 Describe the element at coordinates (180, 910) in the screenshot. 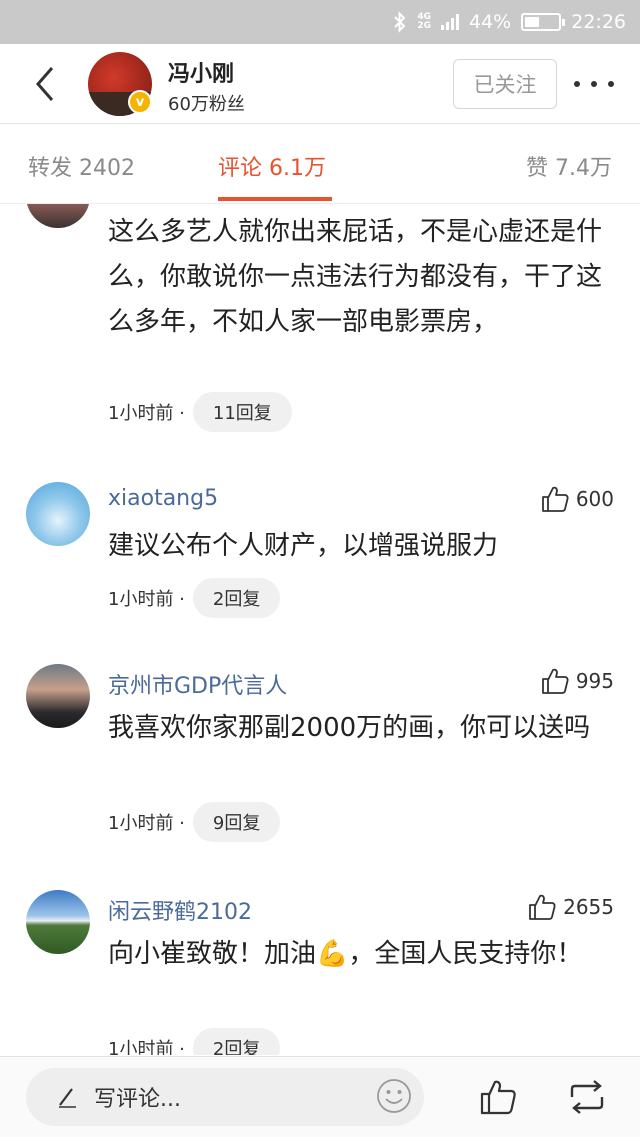

I see `comment-username: 闲云野鹤2102` at that location.